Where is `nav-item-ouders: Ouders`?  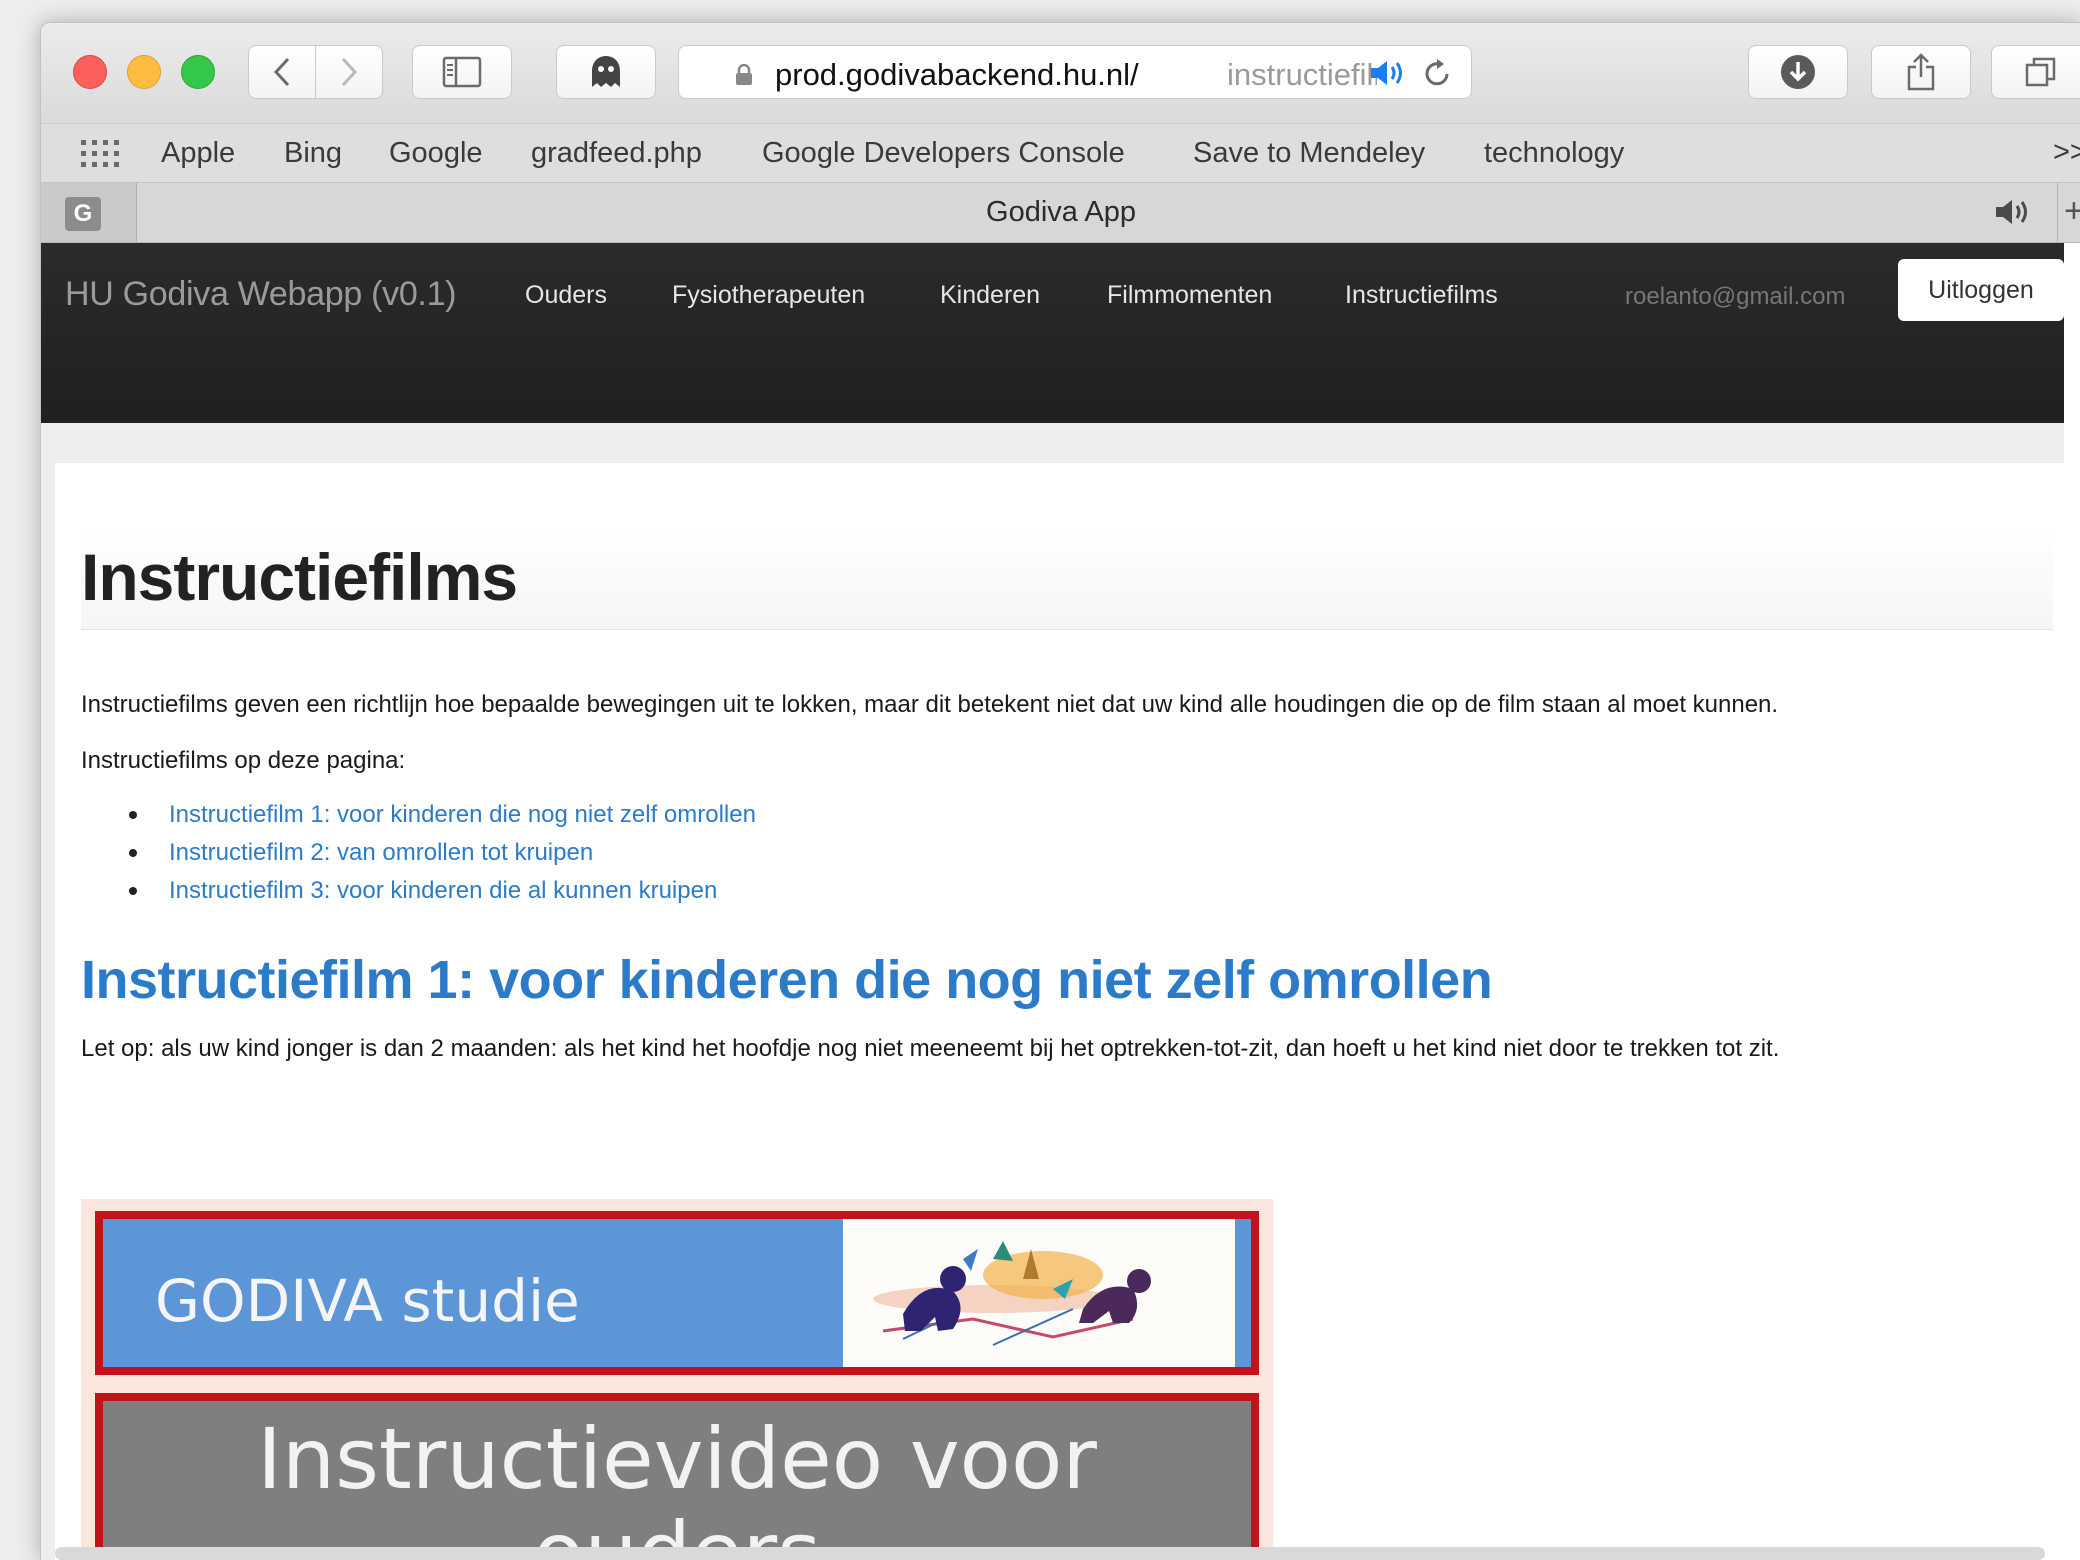
nav-item-ouders: Ouders is located at coordinates (566, 295).